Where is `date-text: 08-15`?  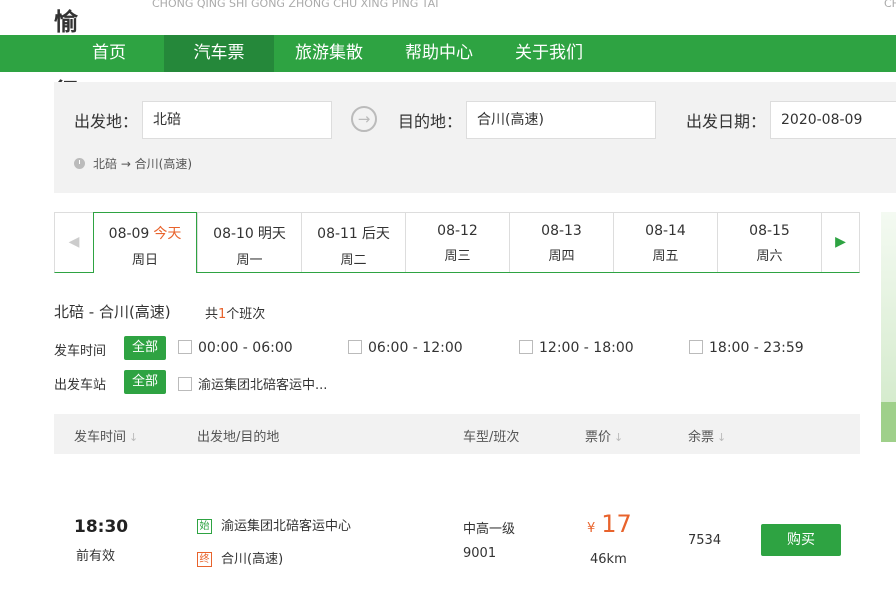
date-text: 08-15 is located at coordinates (769, 231).